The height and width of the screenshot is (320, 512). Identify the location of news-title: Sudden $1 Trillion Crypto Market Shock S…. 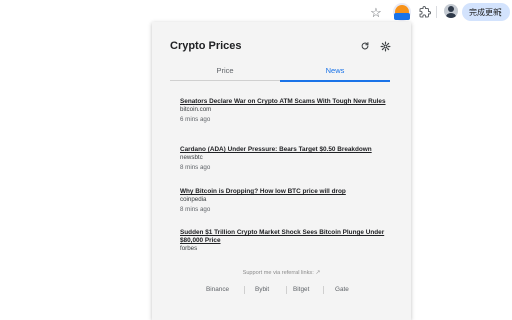
(285, 237).